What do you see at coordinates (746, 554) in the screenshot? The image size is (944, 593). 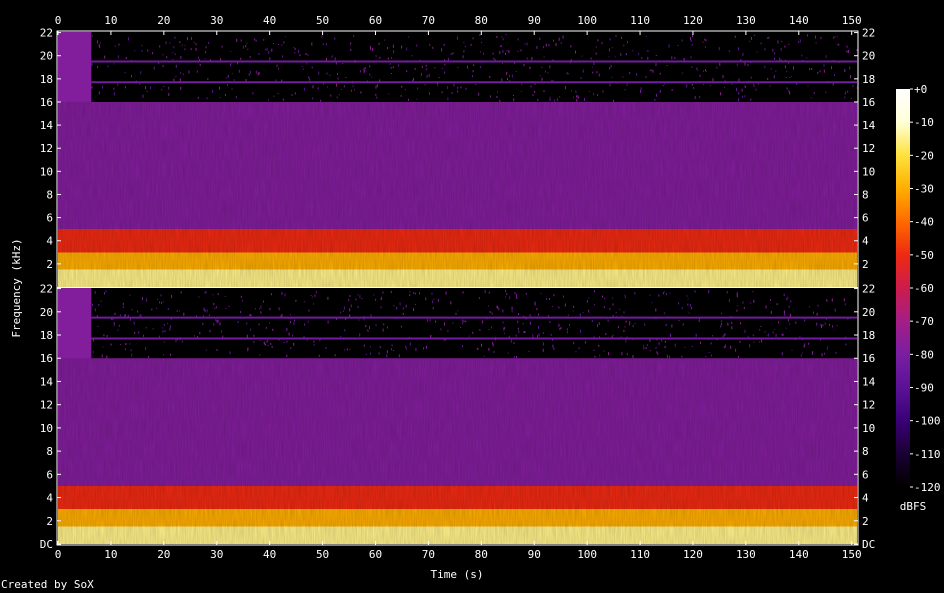 I see `x-tick-label-bottom: 130` at bounding box center [746, 554].